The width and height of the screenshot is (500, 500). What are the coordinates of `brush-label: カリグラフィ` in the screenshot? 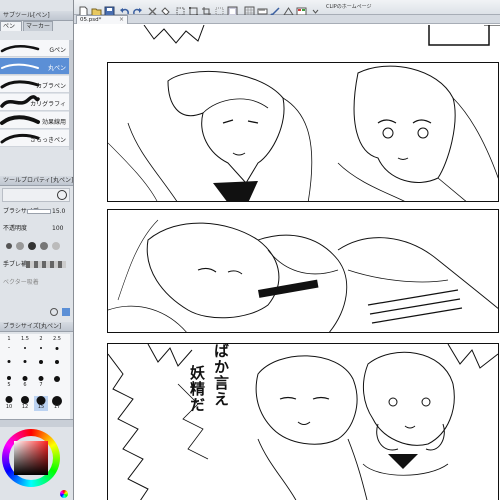 It's located at (48, 104).